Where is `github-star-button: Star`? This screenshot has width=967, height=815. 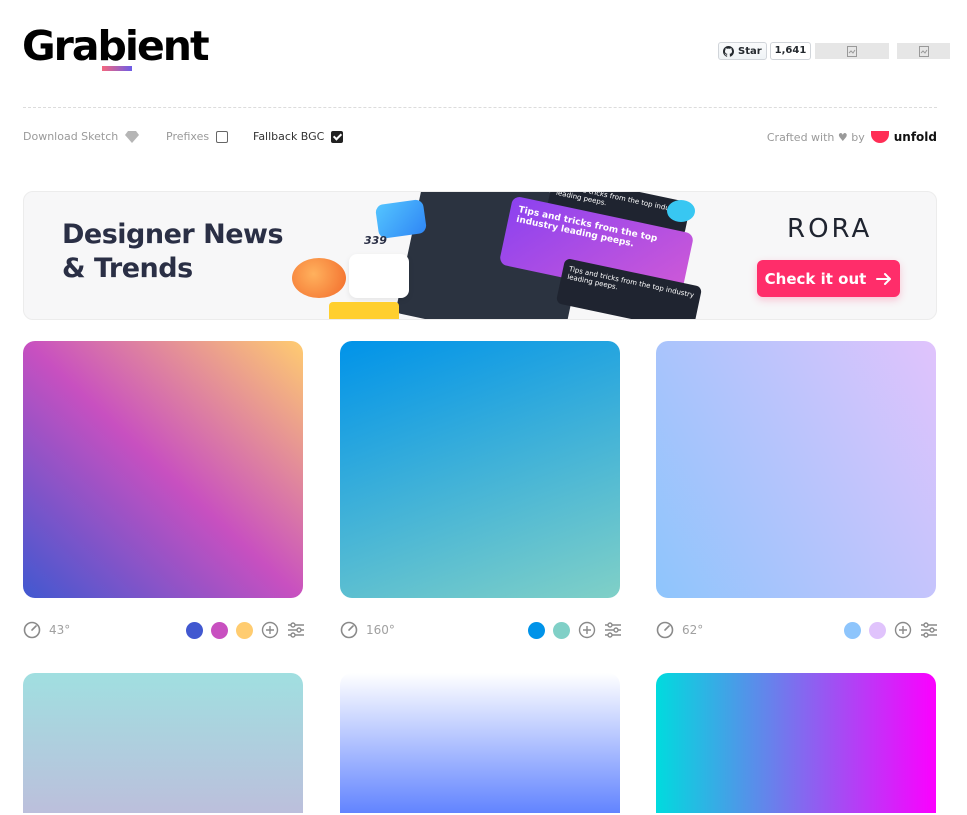
github-star-button: Star is located at coordinates (742, 51).